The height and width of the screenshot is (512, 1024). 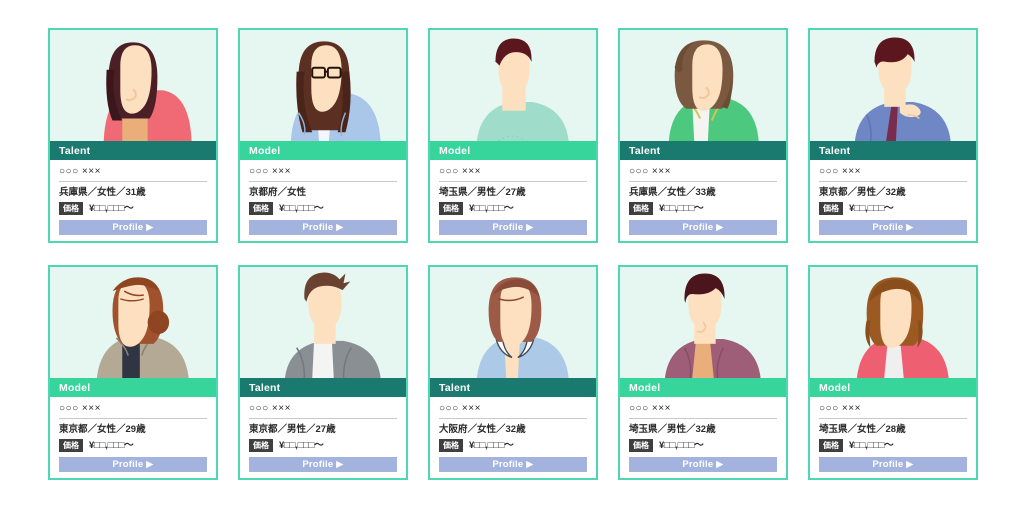 I want to click on card-body: ○○○ ××× 埼玉県／男性／32歳 価格 ¥□□,□□□〜 Profile ▶, so click(x=703, y=437).